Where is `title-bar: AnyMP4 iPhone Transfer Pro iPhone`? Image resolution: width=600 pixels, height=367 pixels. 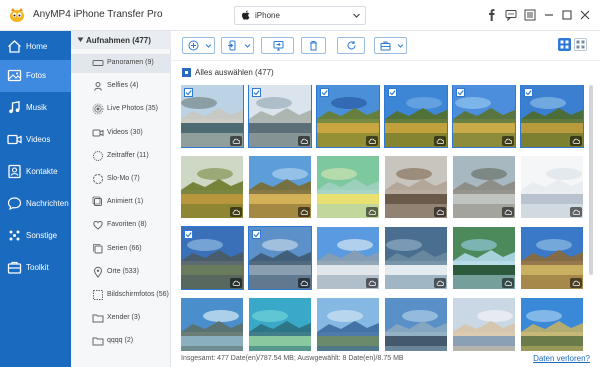
title-bar: AnyMP4 iPhone Transfer Pro iPhone is located at coordinates (300, 15).